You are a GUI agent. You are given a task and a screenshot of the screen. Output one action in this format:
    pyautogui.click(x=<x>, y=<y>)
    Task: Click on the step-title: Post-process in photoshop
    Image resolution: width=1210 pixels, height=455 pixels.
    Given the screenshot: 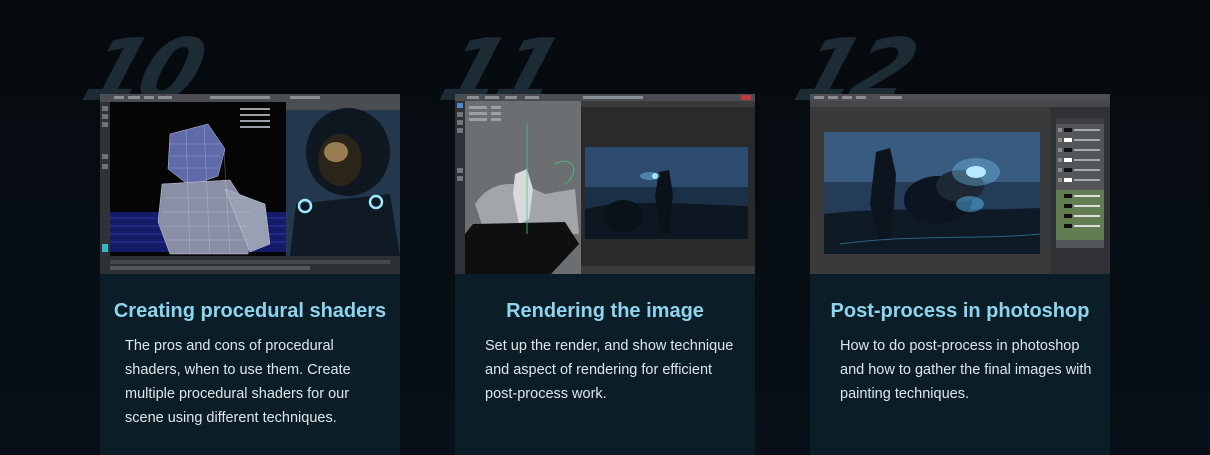 What is the action you would take?
    pyautogui.click(x=960, y=311)
    